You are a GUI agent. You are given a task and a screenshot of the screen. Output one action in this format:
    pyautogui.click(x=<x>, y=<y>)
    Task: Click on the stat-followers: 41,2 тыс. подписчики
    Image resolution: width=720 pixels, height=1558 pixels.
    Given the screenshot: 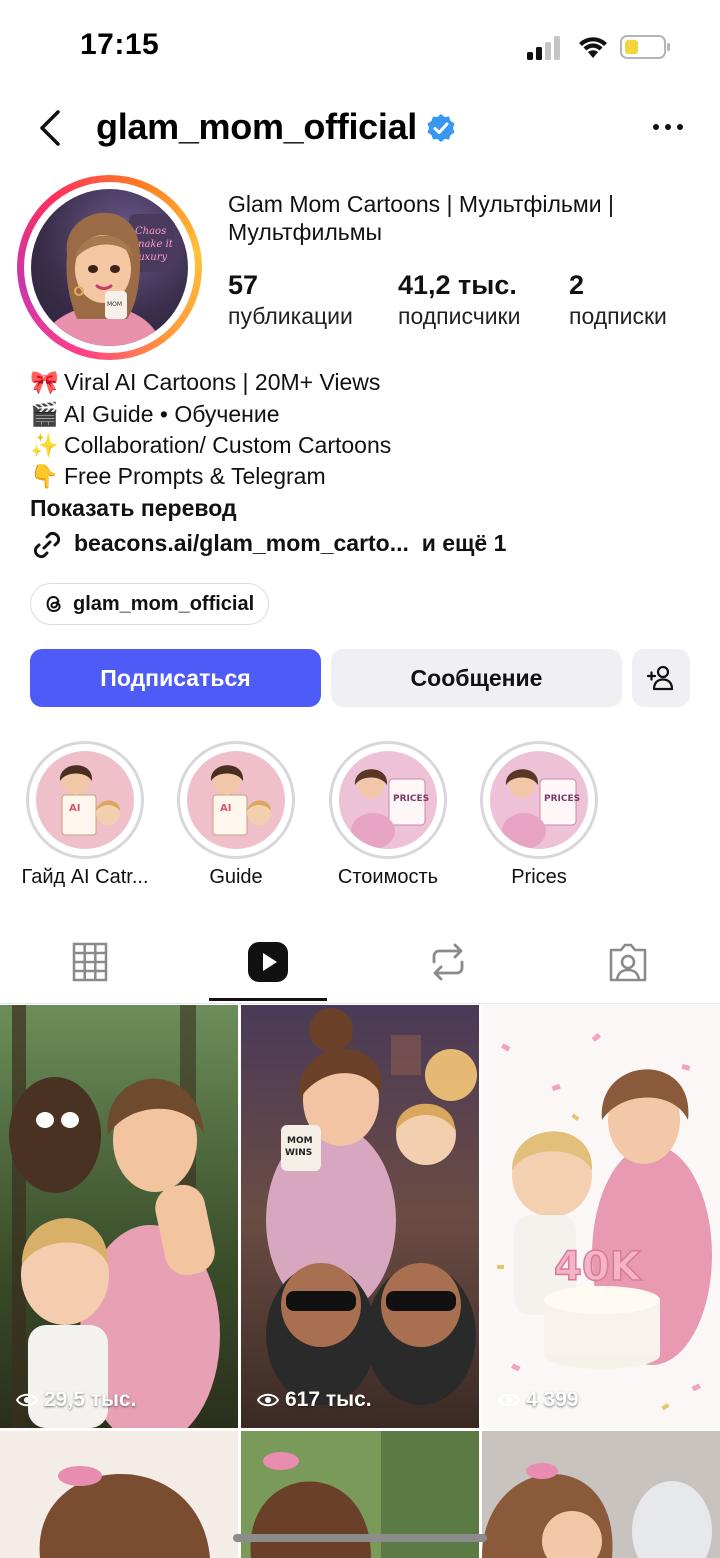 What is the action you would take?
    pyautogui.click(x=459, y=300)
    